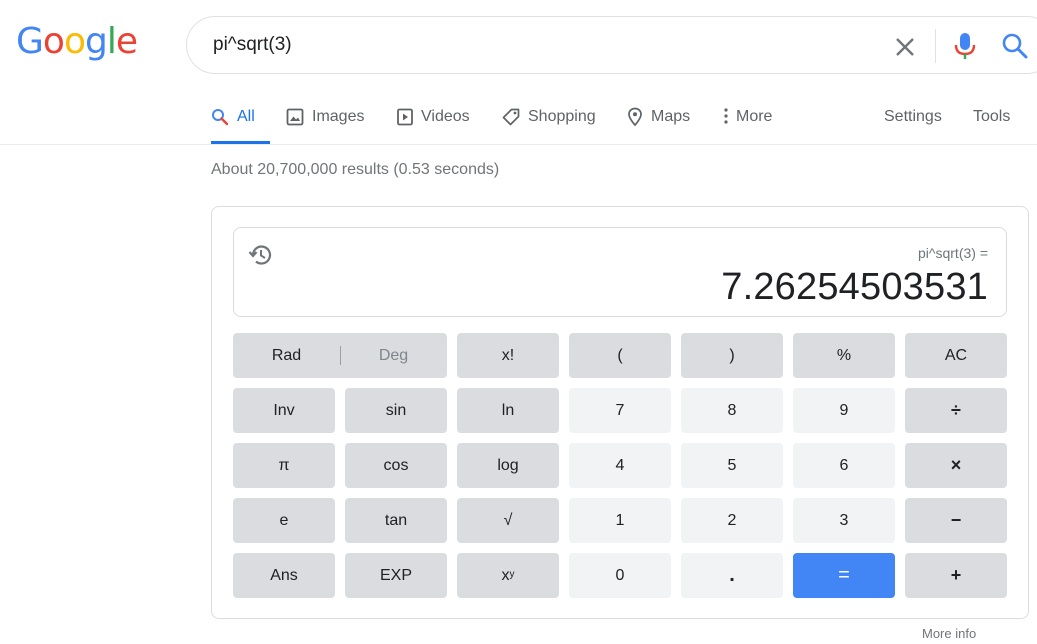 This screenshot has height=644, width=1037. Describe the element at coordinates (512, 574) in the screenshot. I see `power-exponent: y` at that location.